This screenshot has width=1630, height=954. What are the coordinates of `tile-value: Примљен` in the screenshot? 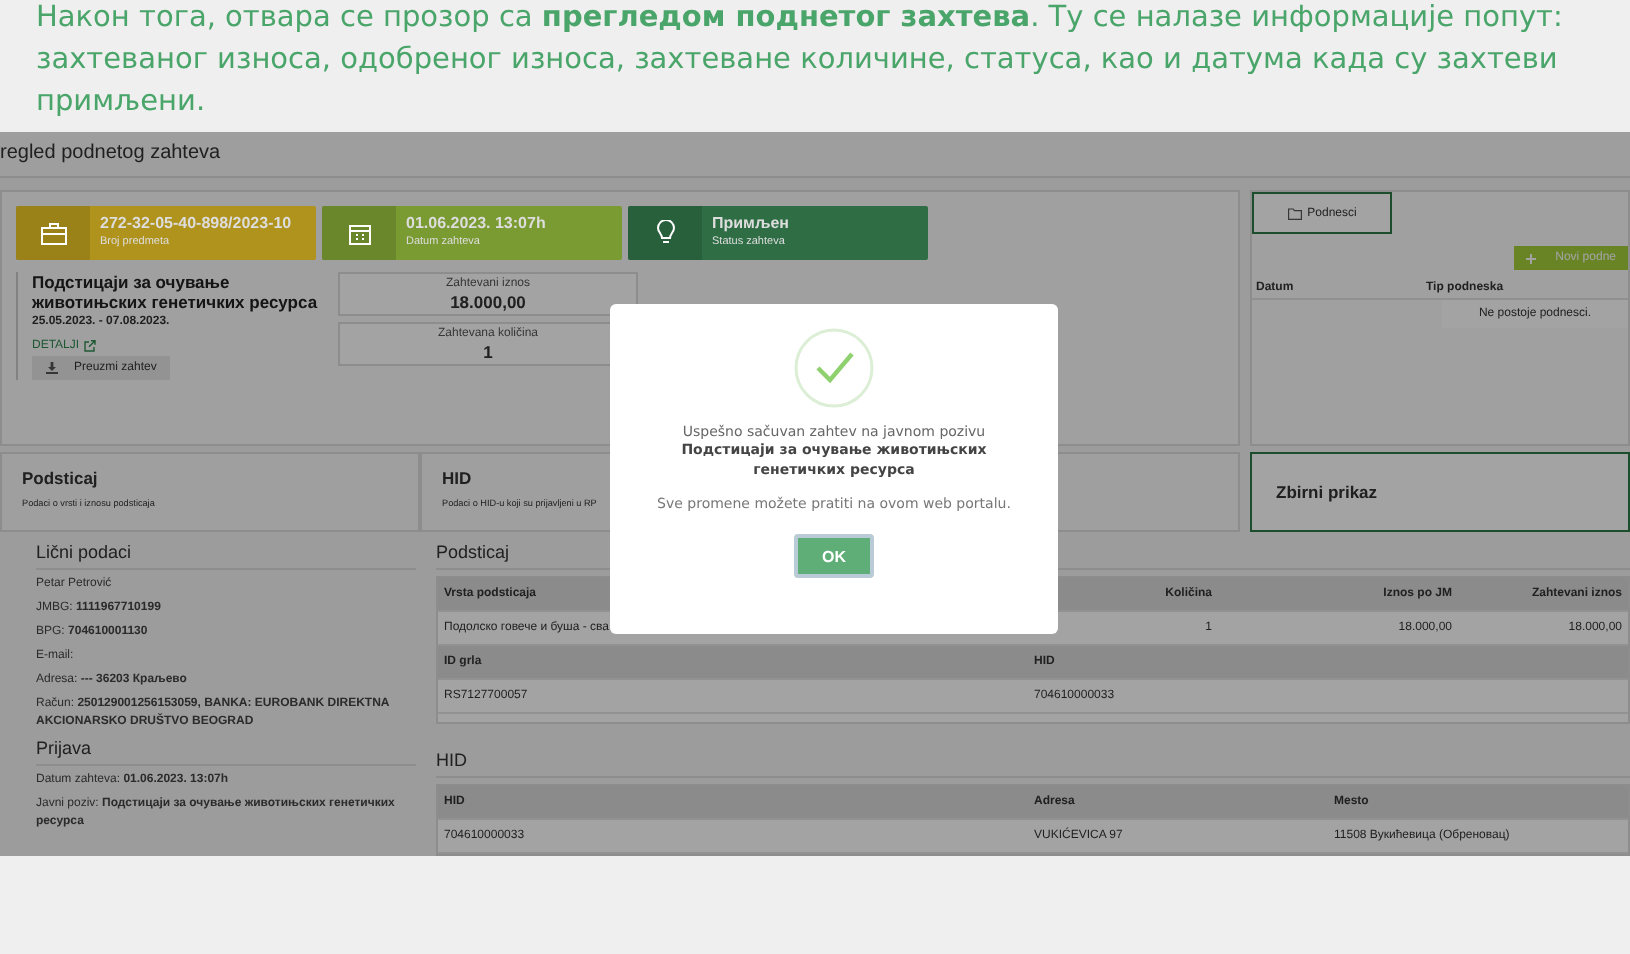 It's located at (751, 223).